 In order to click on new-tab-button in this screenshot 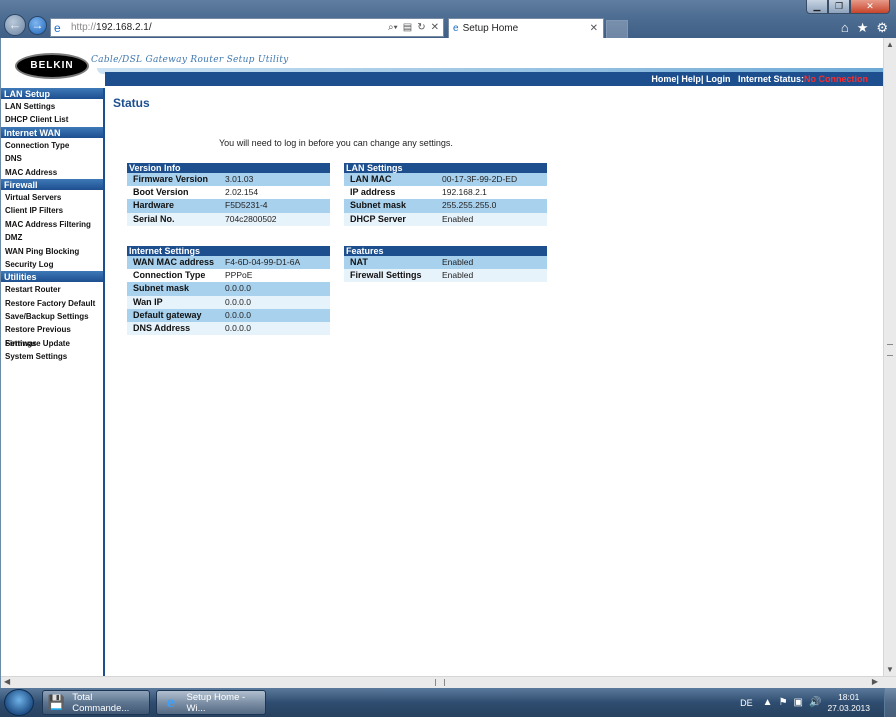, I will do `click(617, 29)`.